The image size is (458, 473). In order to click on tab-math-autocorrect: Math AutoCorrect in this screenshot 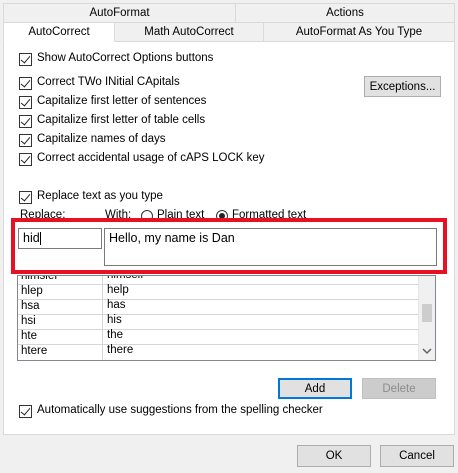, I will do `click(189, 32)`.